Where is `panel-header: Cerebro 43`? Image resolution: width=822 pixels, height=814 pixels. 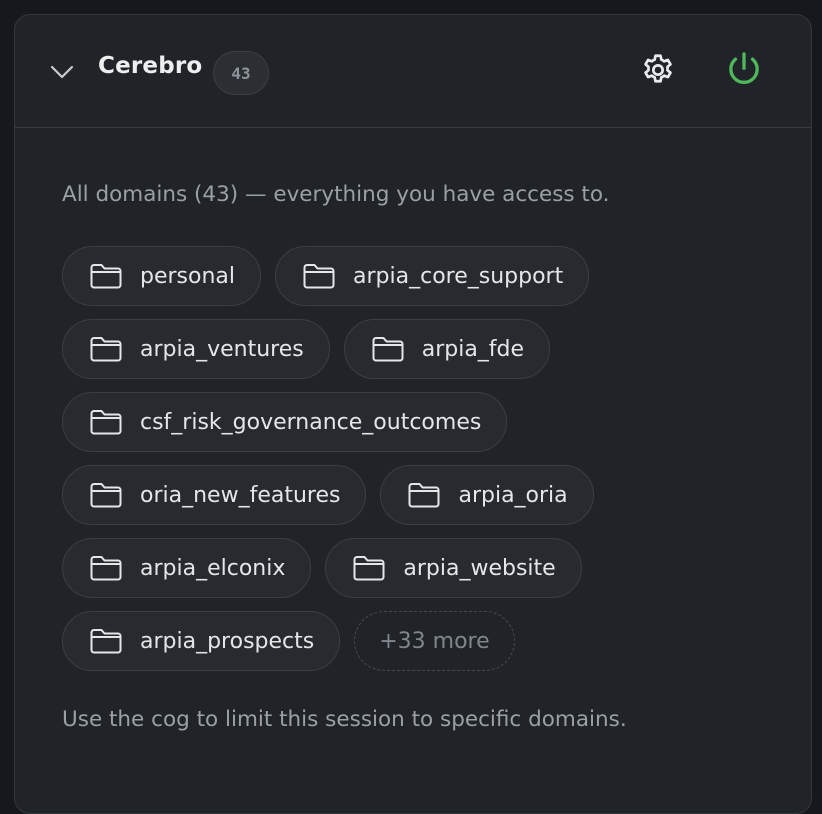 panel-header: Cerebro 43 is located at coordinates (413, 71).